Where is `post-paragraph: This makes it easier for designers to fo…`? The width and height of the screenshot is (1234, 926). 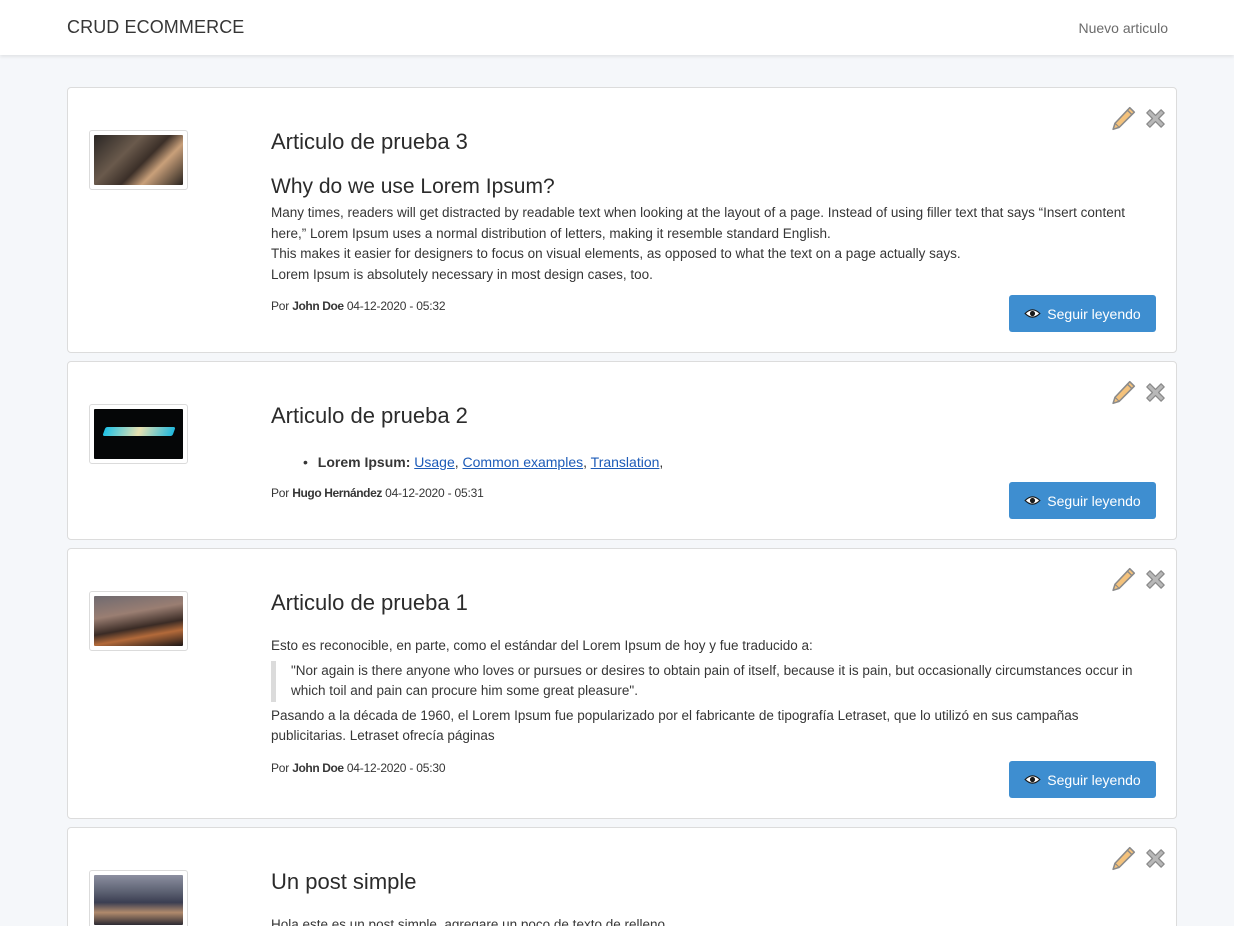 post-paragraph: This makes it easier for designers to fo… is located at coordinates (616, 253).